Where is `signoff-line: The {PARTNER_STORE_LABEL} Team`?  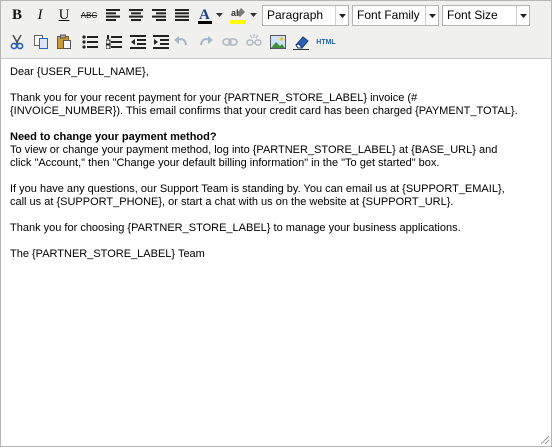
signoff-line: The {PARTNER_STORE_LABEL} Team is located at coordinates (107, 254).